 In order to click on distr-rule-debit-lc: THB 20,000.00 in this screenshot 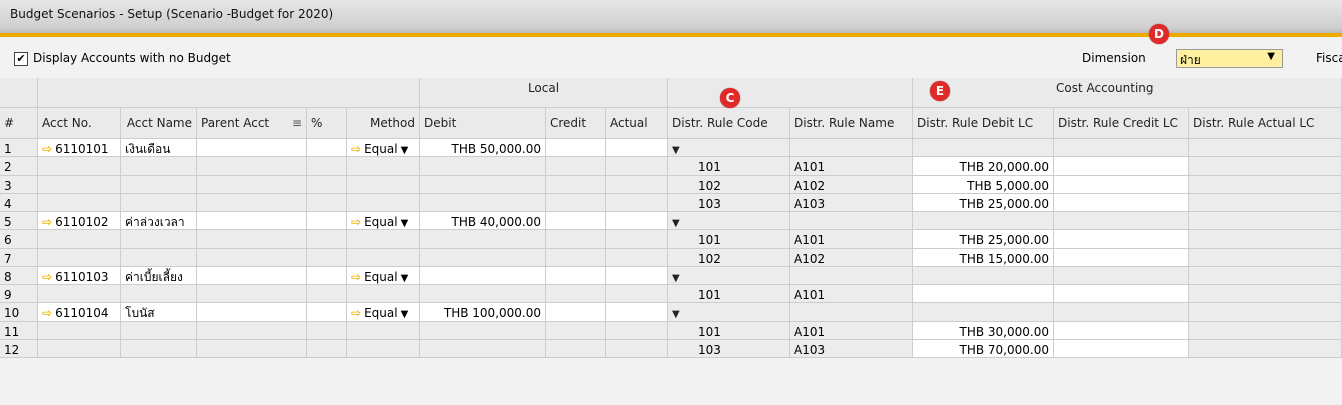, I will do `click(983, 166)`.